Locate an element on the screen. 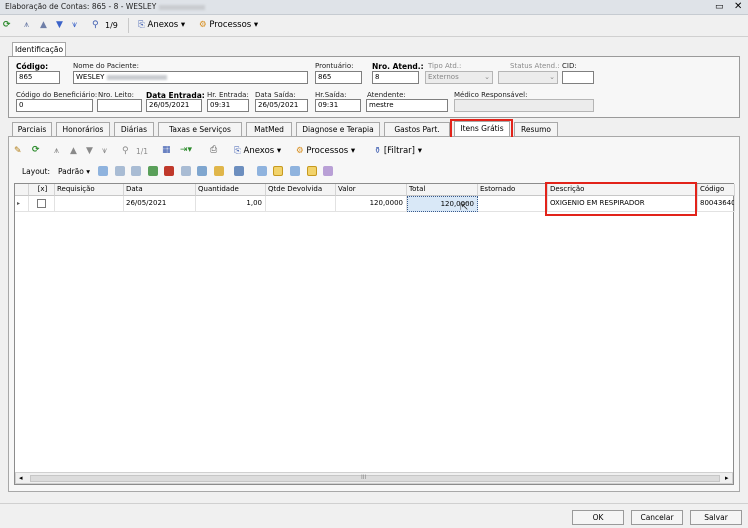  atendente-field: mestre is located at coordinates (407, 105).